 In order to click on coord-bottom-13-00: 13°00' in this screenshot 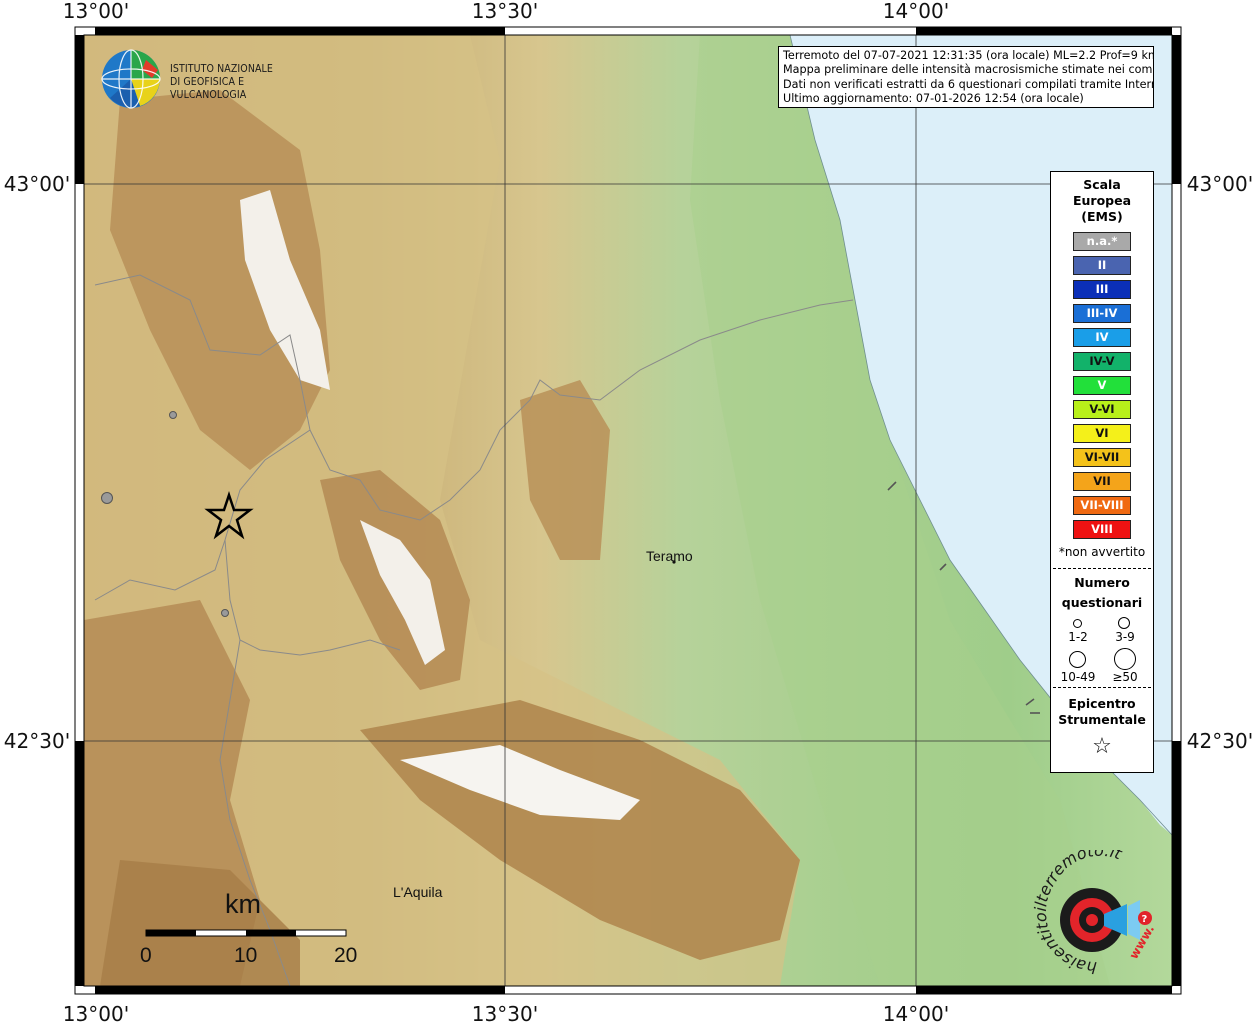, I will do `click(96, 1013)`.